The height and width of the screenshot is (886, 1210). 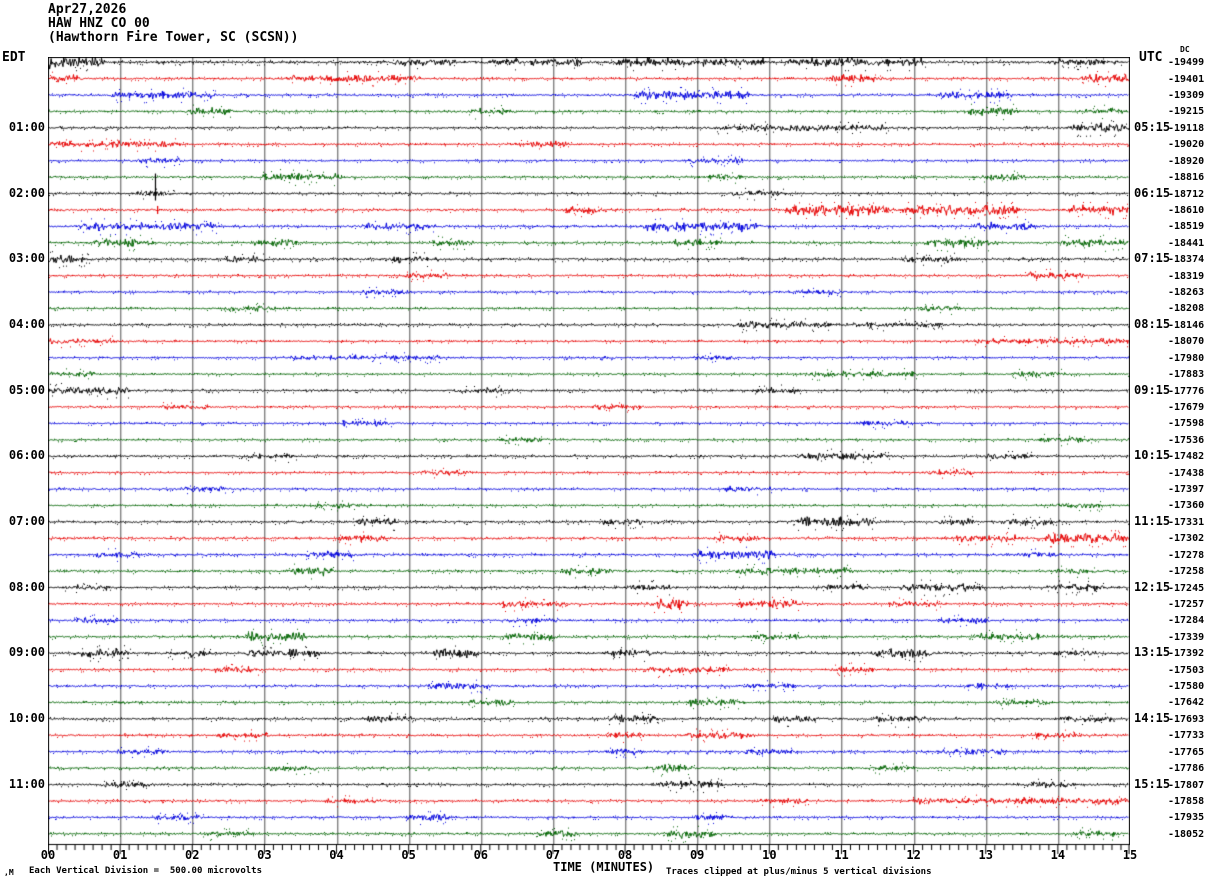 What do you see at coordinates (1186, 178) in the screenshot?
I see `dc-offset-value: -18816` at bounding box center [1186, 178].